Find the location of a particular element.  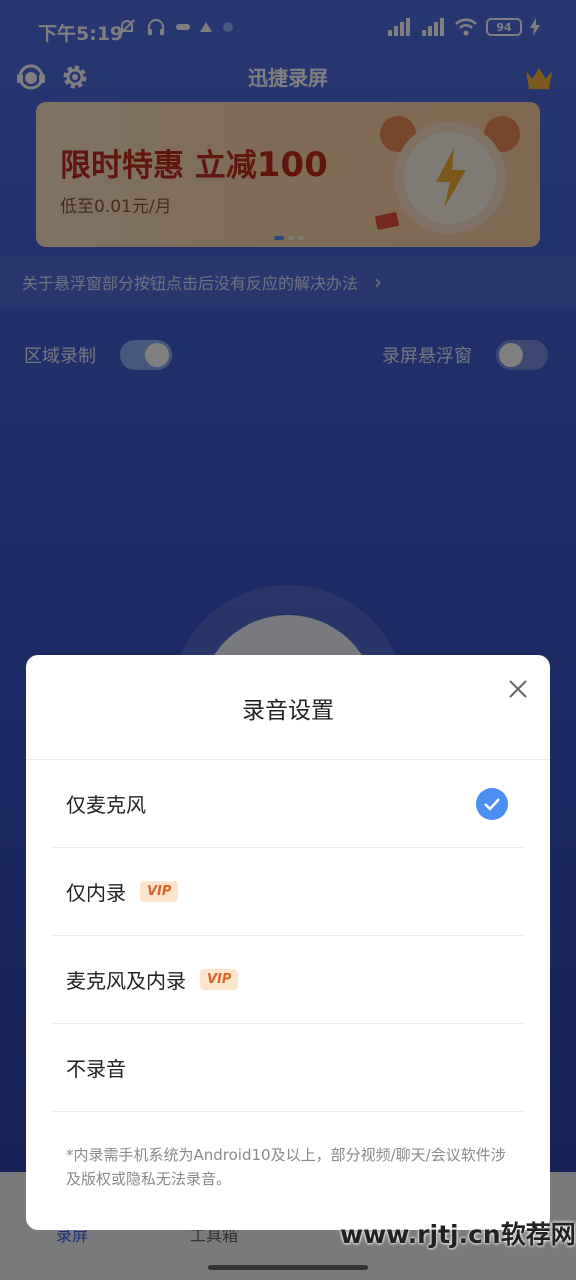

option-label: 麦克风及内录 is located at coordinates (126, 981).